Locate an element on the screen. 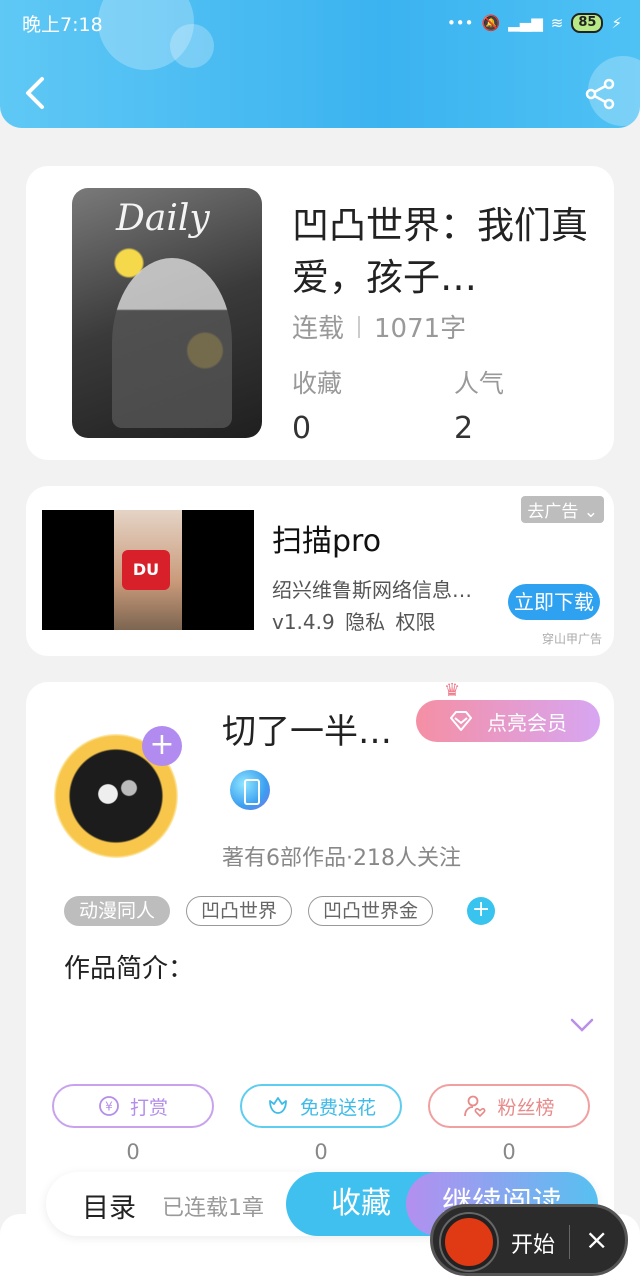  book-cover: Daily is located at coordinates (167, 313).